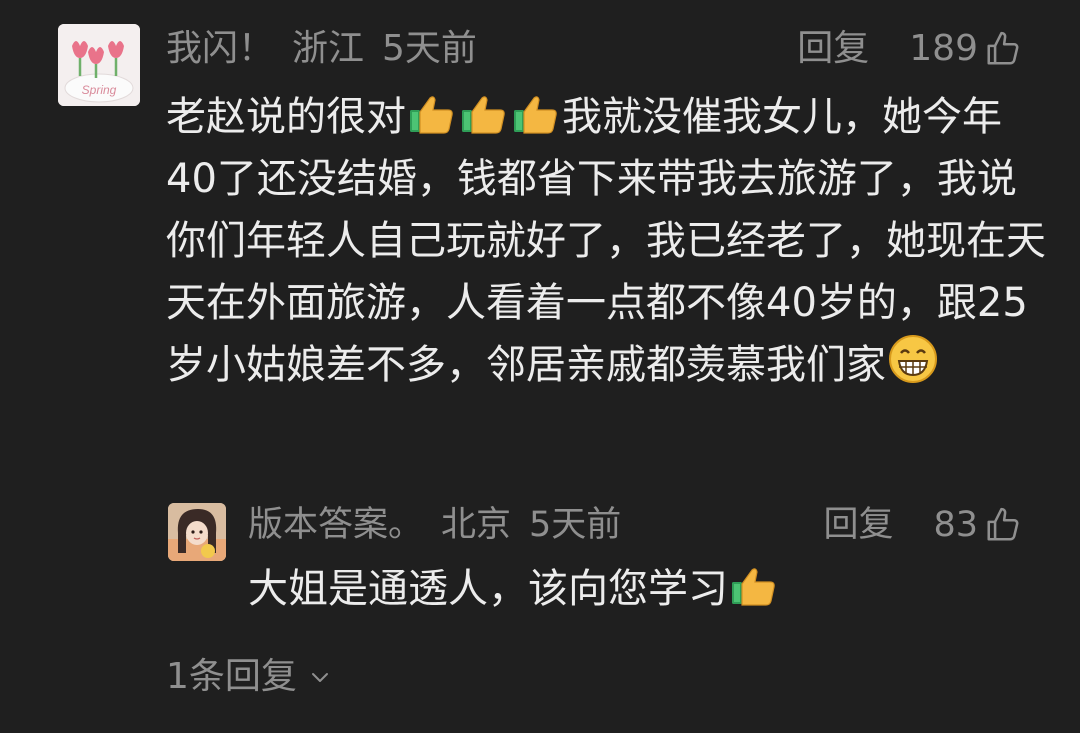 The width and height of the screenshot is (1080, 733). I want to click on reply-comment-meta: 版本答案。 北京 5天前, so click(443, 525).